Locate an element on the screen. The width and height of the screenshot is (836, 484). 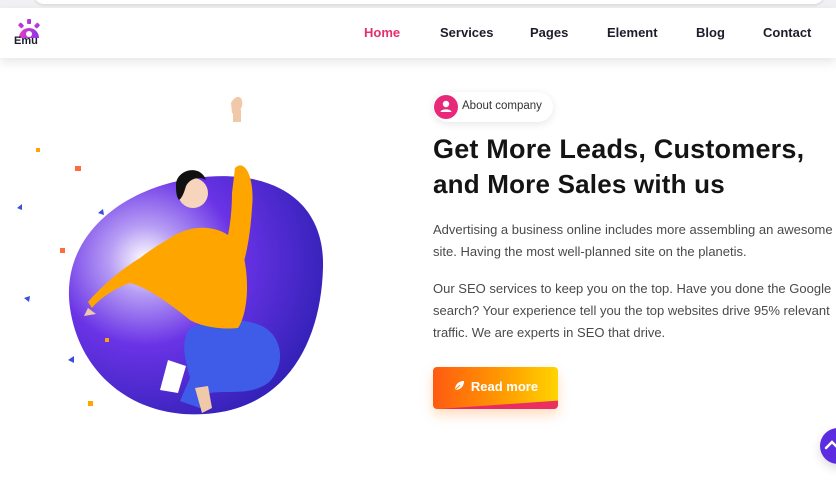
nav-blog: Blog is located at coordinates (710, 32).